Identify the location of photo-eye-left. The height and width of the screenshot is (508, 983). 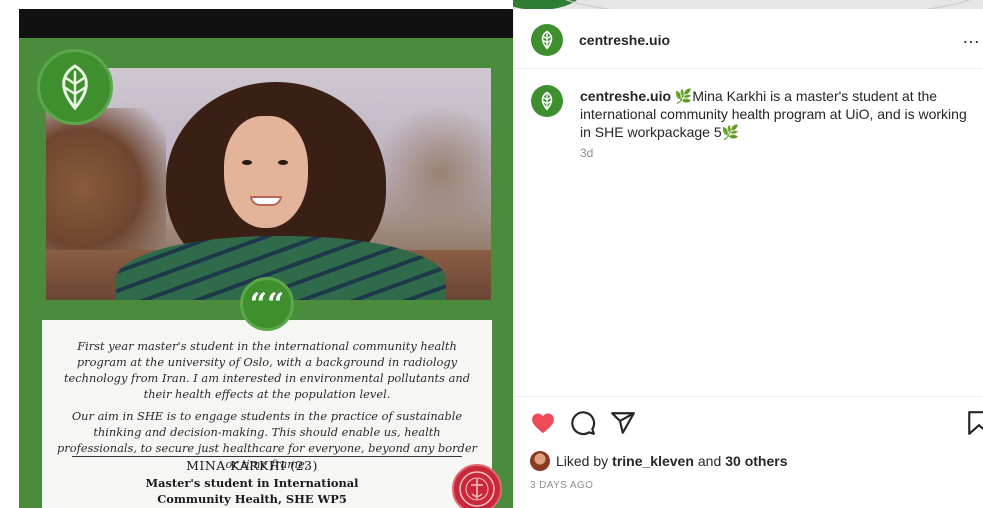
(247, 162).